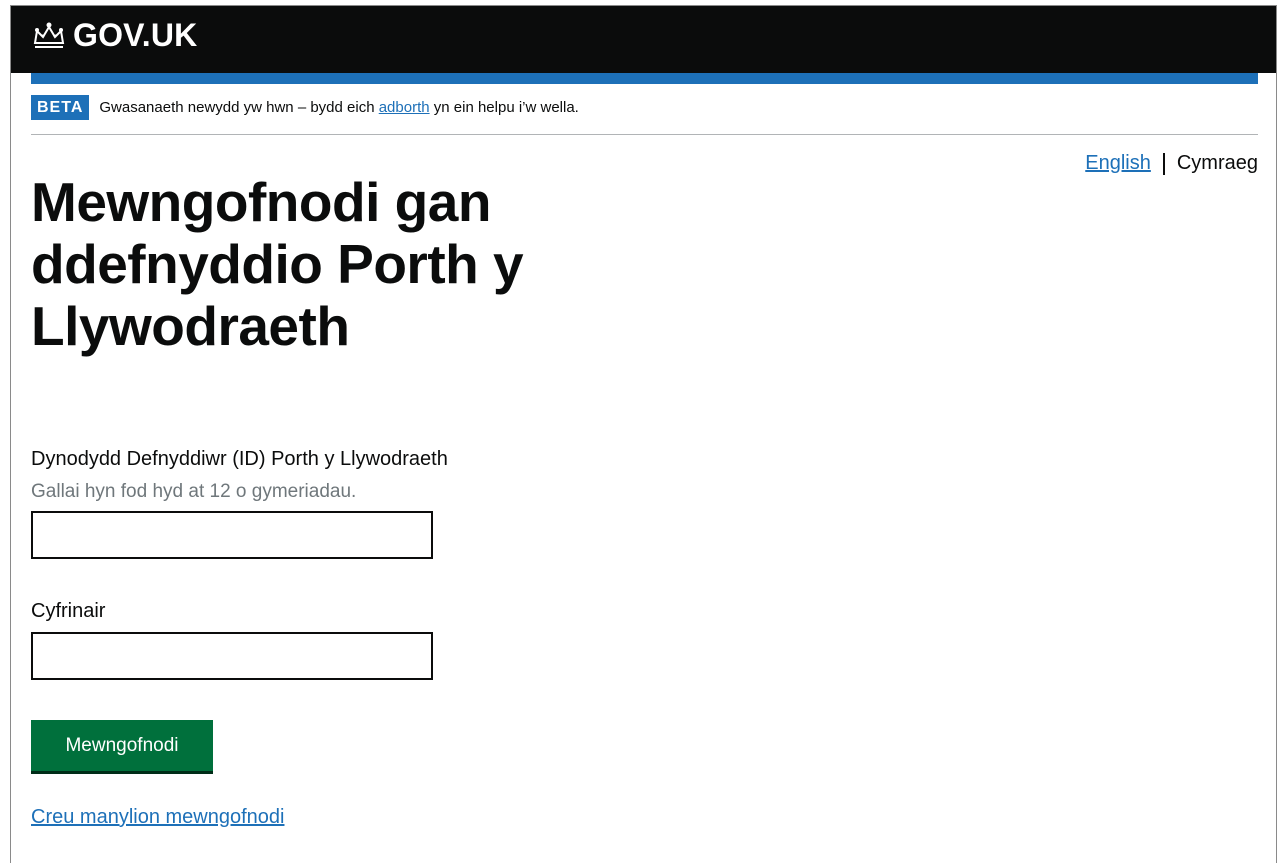 The width and height of the screenshot is (1283, 863). Describe the element at coordinates (644, 134) in the screenshot. I see `phase-divider` at that location.